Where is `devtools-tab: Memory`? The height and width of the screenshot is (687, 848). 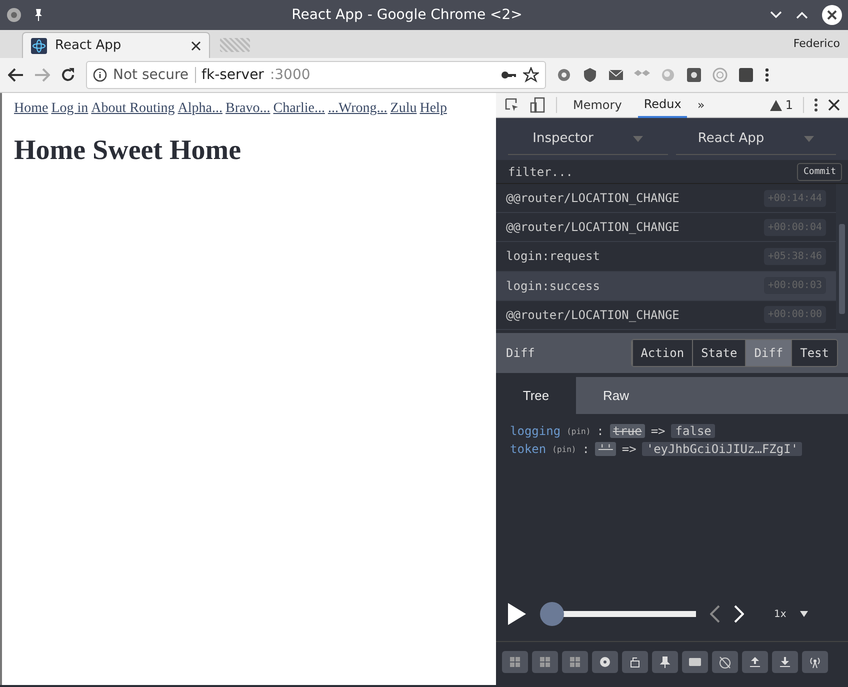 devtools-tab: Memory is located at coordinates (597, 105).